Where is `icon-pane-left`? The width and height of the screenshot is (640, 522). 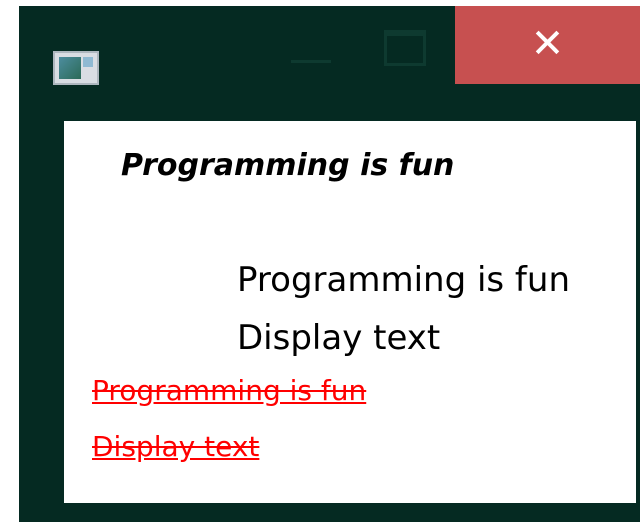
icon-pane-left is located at coordinates (70, 68).